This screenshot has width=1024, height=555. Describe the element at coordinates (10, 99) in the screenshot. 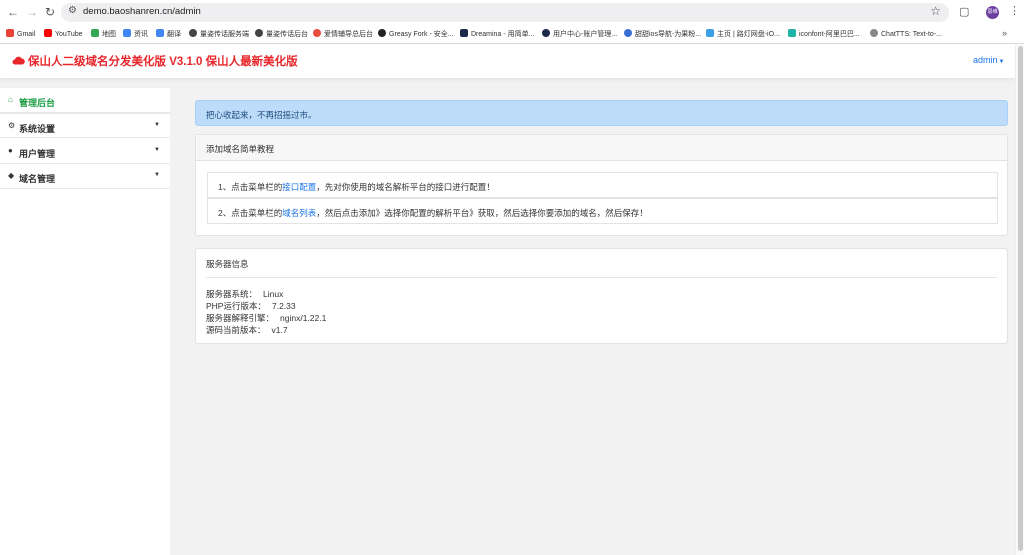

I see `home-icon: ⌂` at that location.